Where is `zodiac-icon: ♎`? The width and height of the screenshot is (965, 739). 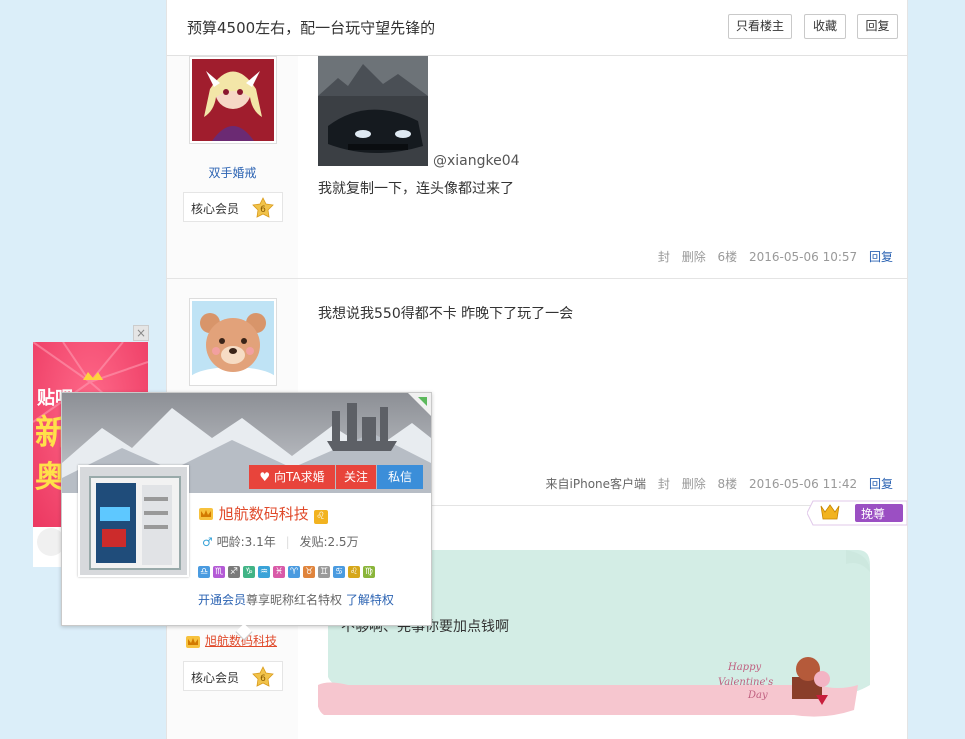 zodiac-icon: ♎ is located at coordinates (204, 572).